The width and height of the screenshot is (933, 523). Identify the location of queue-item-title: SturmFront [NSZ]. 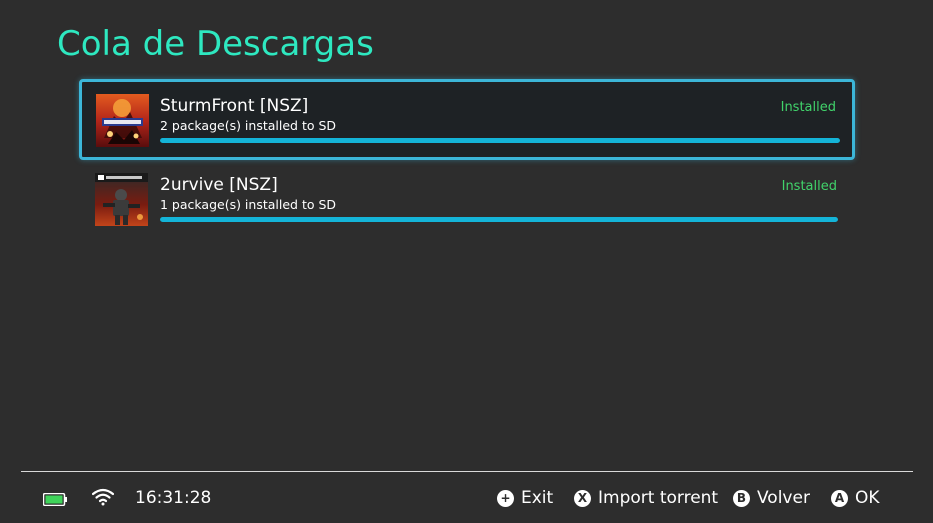
(234, 106).